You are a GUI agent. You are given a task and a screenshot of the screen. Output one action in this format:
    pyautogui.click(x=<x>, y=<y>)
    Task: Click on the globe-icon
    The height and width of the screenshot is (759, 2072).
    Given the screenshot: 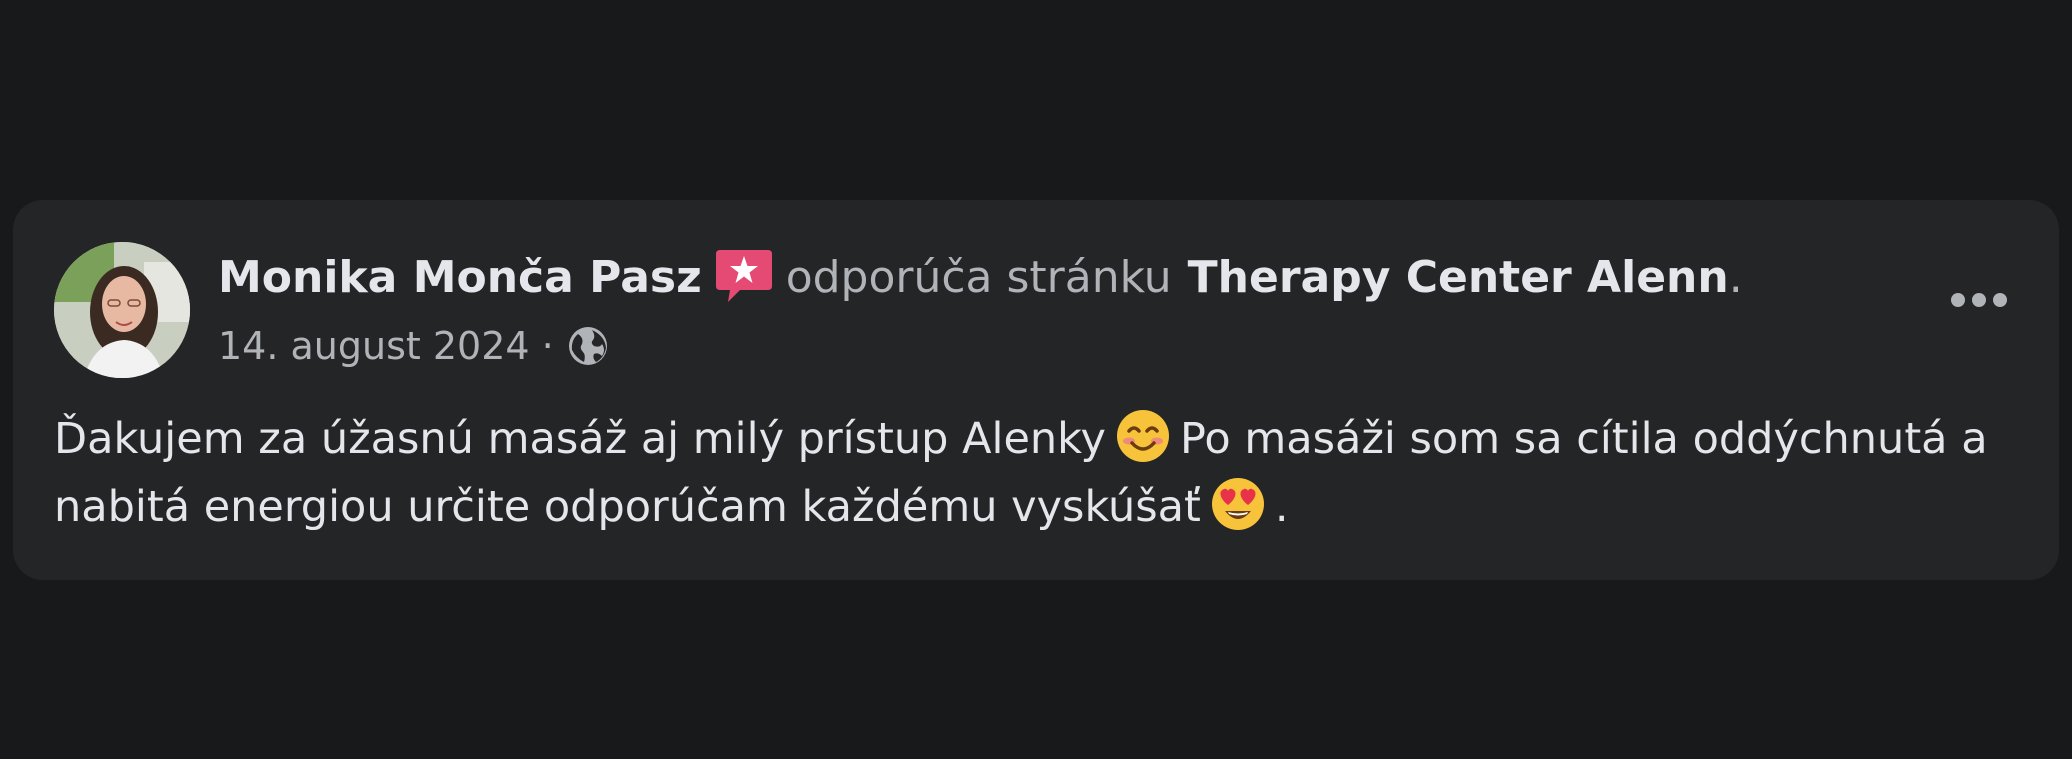 What is the action you would take?
    pyautogui.click(x=588, y=346)
    